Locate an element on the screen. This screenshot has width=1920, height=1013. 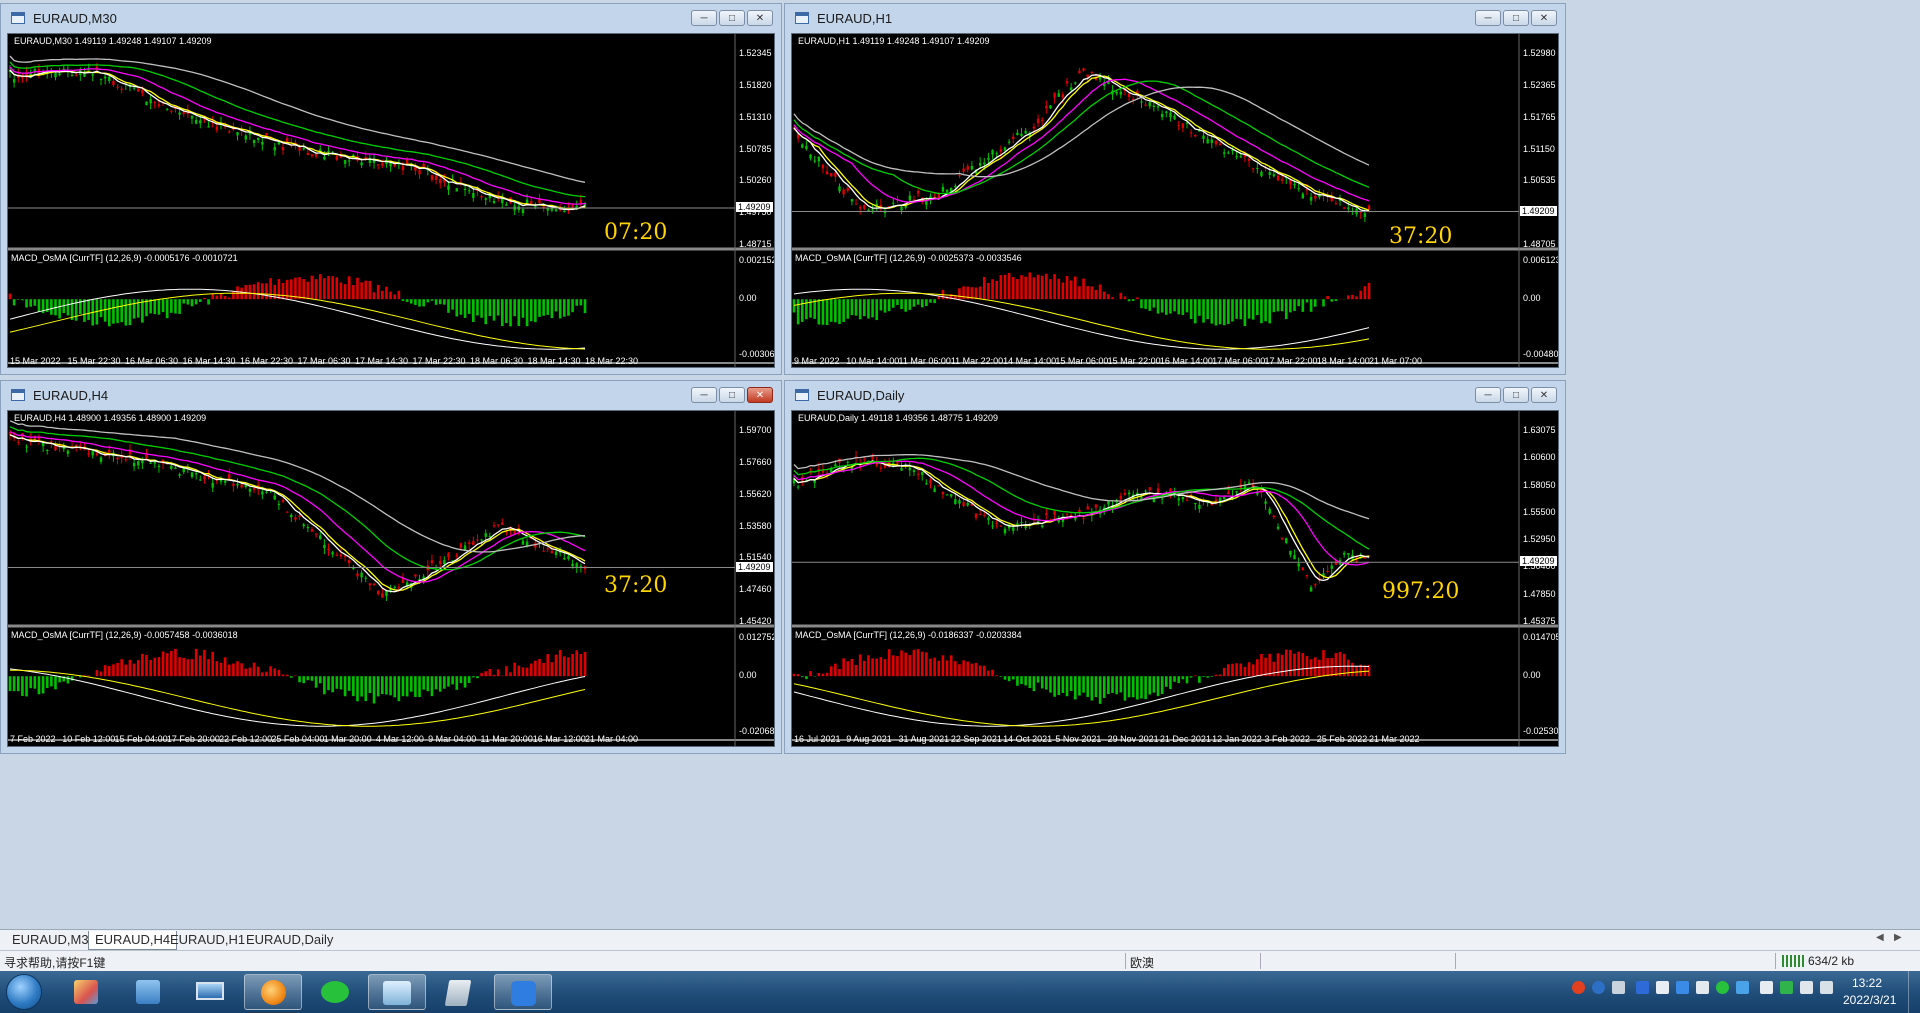
power-tray-icon is located at coordinates (1806, 987).